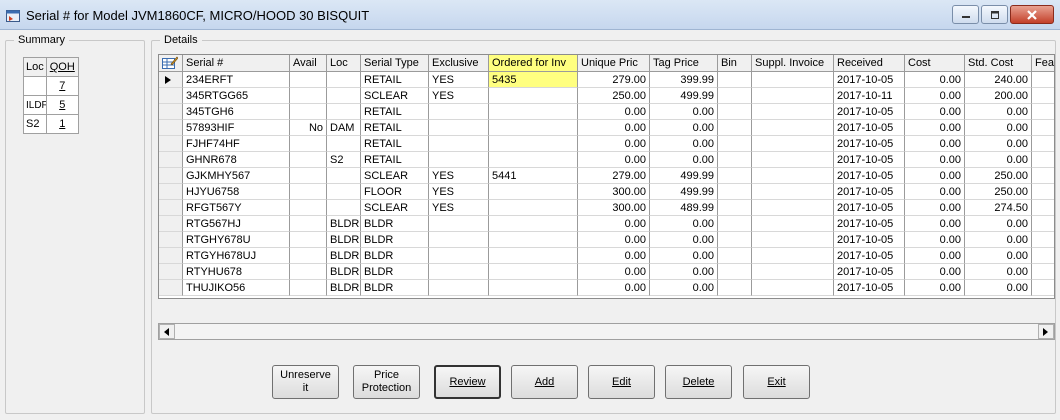 This screenshot has width=1060, height=420. I want to click on maximize-button, so click(994, 14).